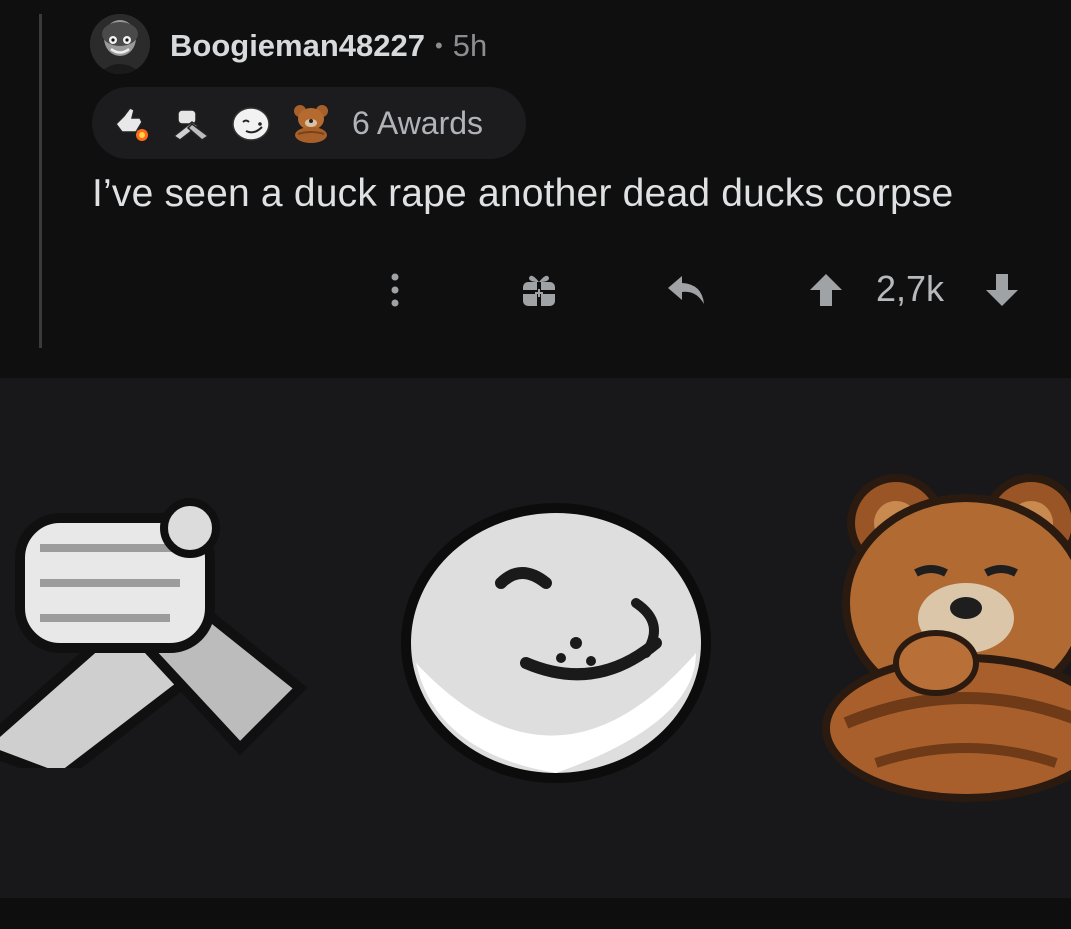 Image resolution: width=1071 pixels, height=929 pixels. I want to click on reply-icon, so click(686, 290).